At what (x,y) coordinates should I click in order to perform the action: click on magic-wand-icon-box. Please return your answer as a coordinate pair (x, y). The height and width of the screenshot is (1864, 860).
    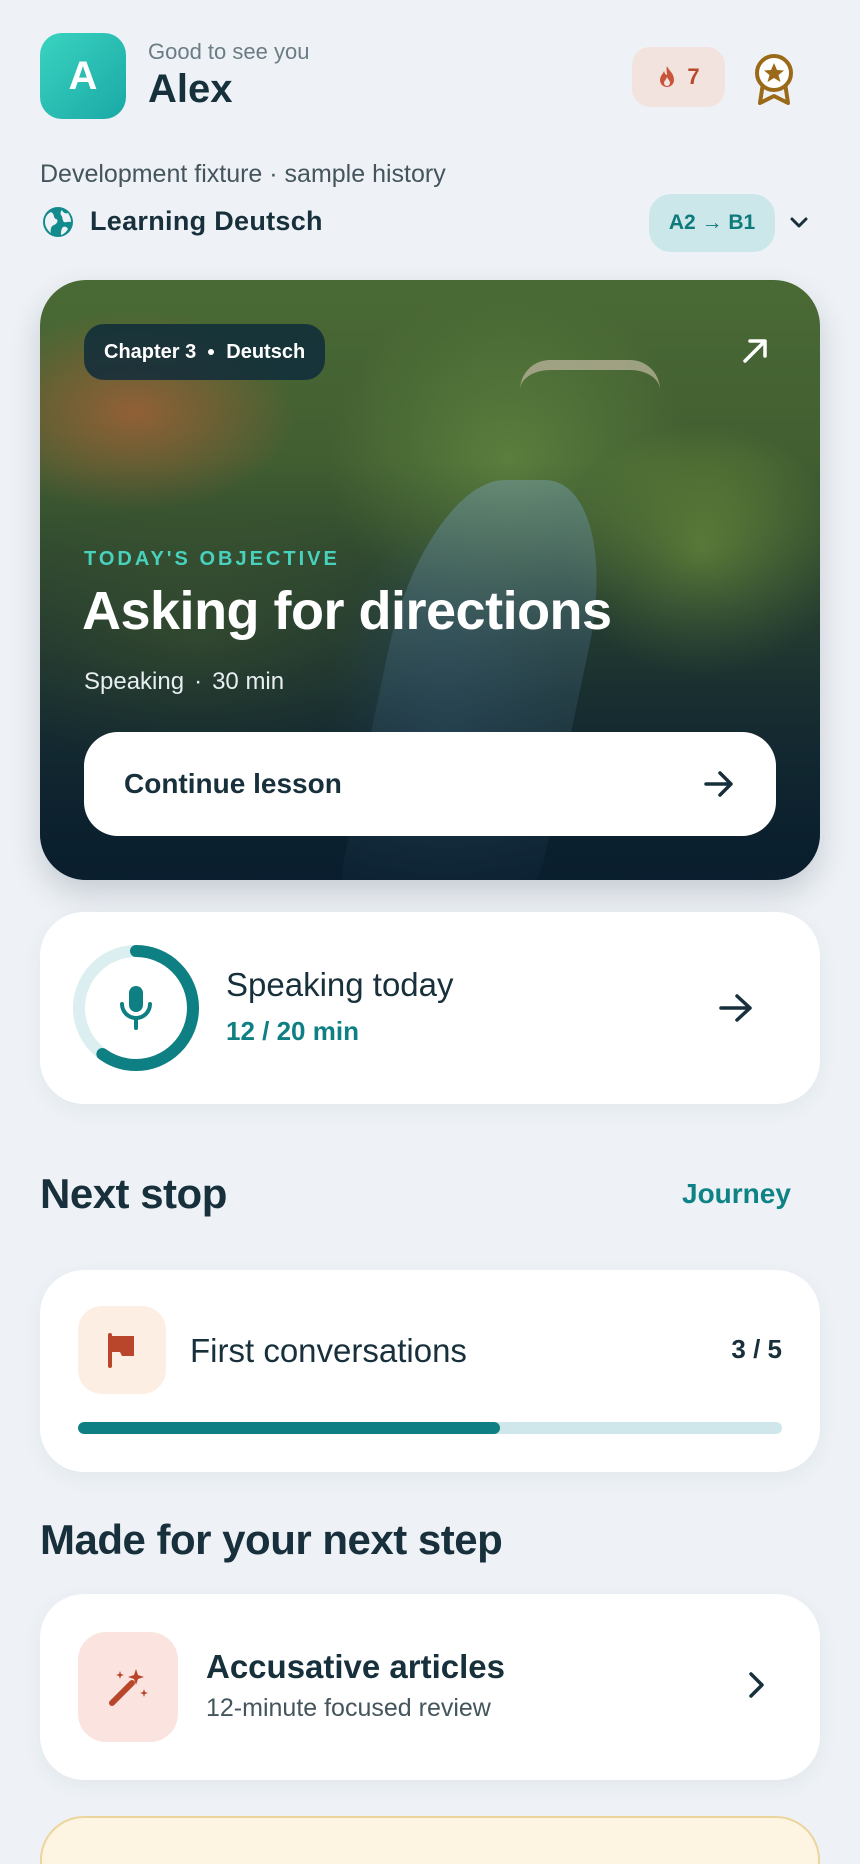
    Looking at the image, I should click on (128, 1687).